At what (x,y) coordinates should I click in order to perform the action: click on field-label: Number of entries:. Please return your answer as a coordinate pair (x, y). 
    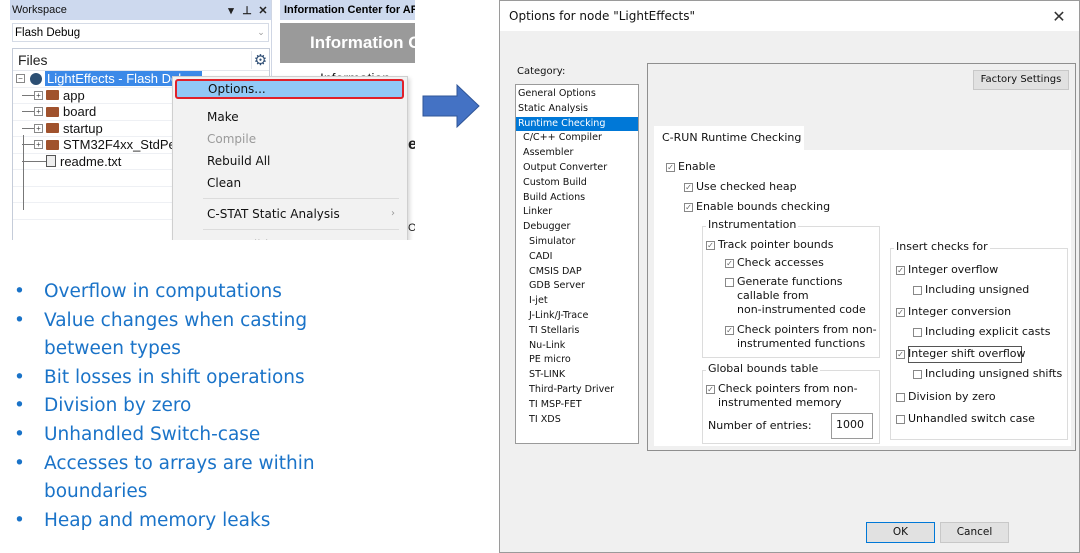
    Looking at the image, I should click on (760, 425).